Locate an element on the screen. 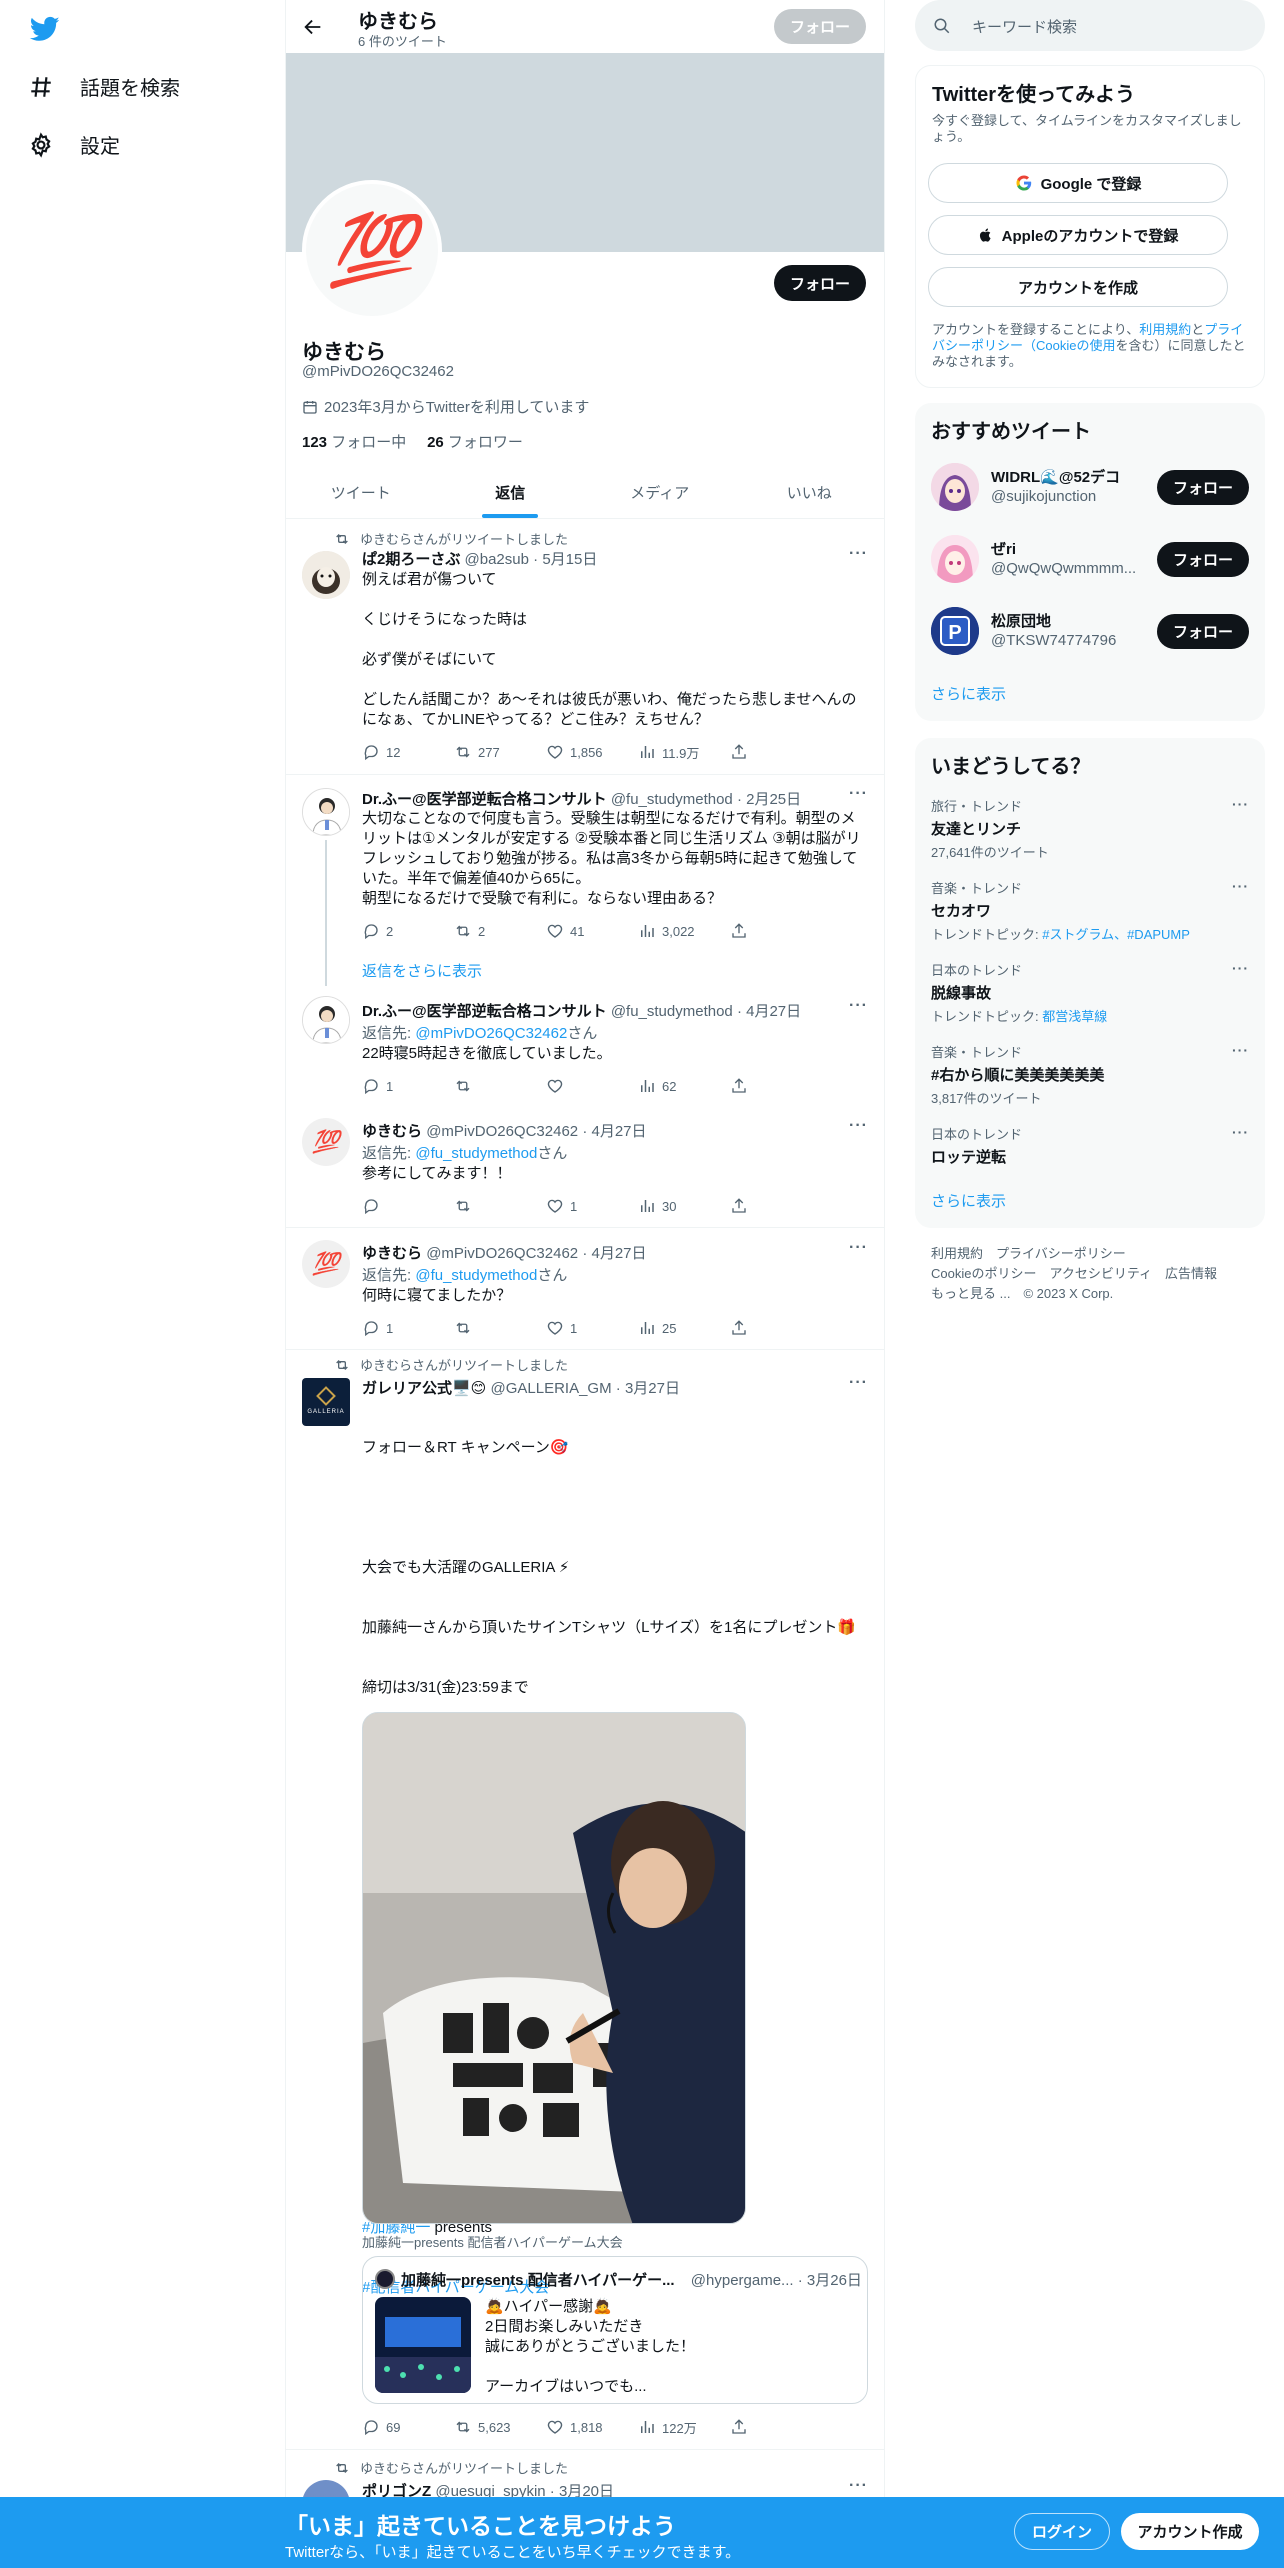 This screenshot has width=1284, height=2568. reply-button: 12 is located at coordinates (408, 752).